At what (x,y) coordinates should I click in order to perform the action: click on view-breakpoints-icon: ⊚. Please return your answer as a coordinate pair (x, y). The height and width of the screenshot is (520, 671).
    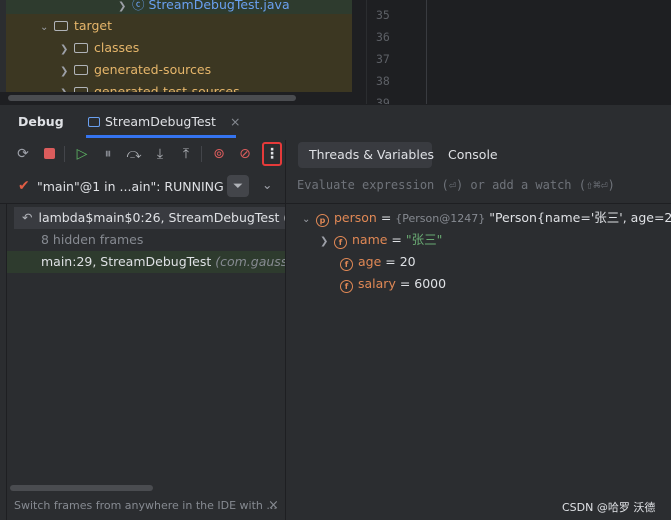
    Looking at the image, I should click on (219, 154).